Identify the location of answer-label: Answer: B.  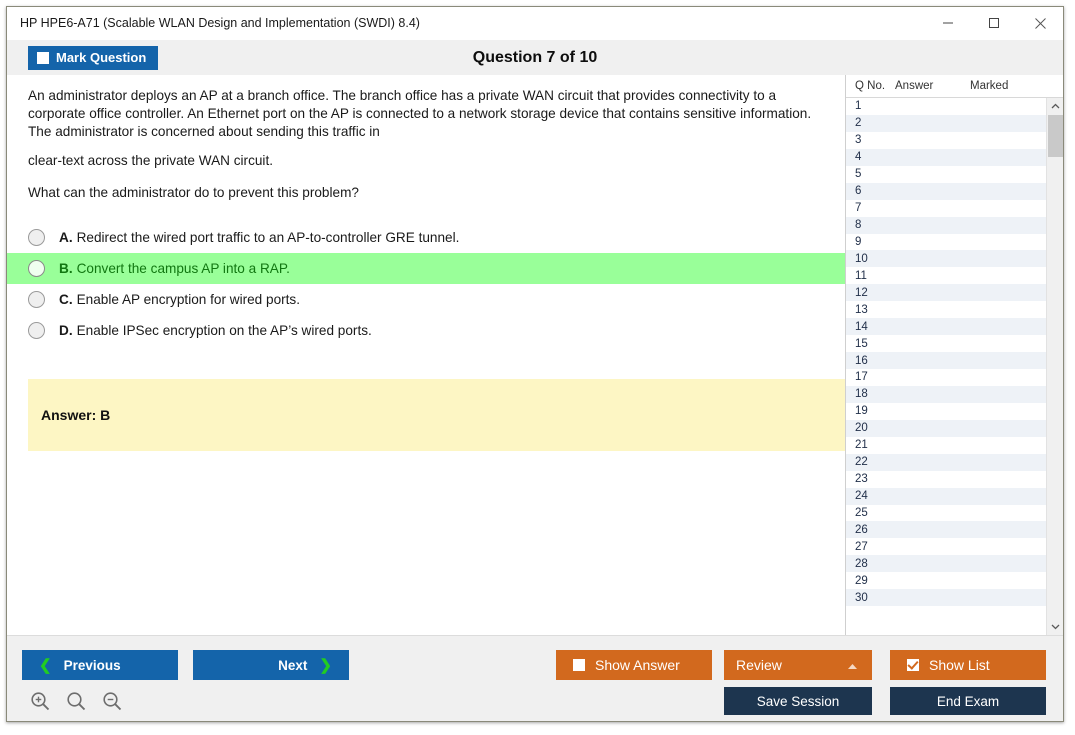
(76, 415).